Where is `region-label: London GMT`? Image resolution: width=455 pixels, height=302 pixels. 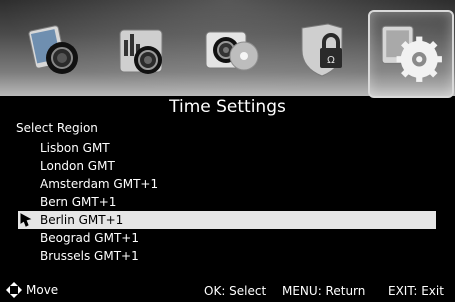 region-label: London GMT is located at coordinates (77, 166).